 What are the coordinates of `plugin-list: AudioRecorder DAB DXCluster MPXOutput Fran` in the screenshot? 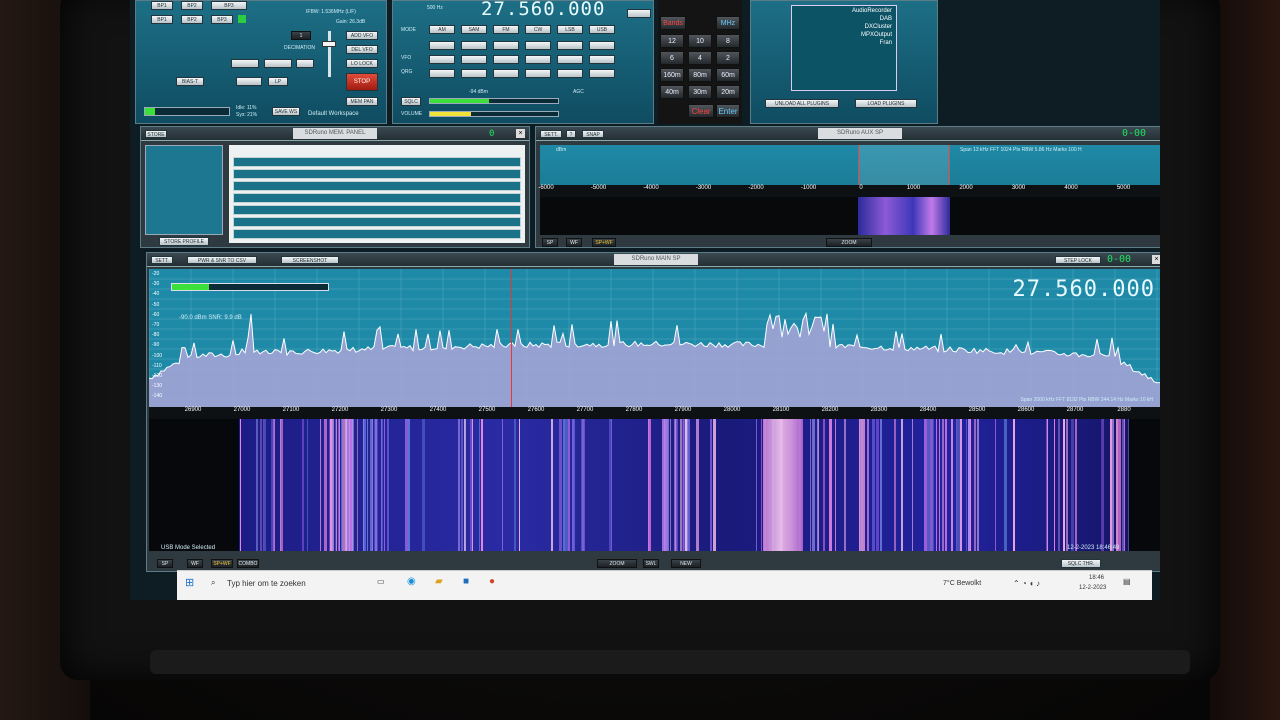 It's located at (844, 48).